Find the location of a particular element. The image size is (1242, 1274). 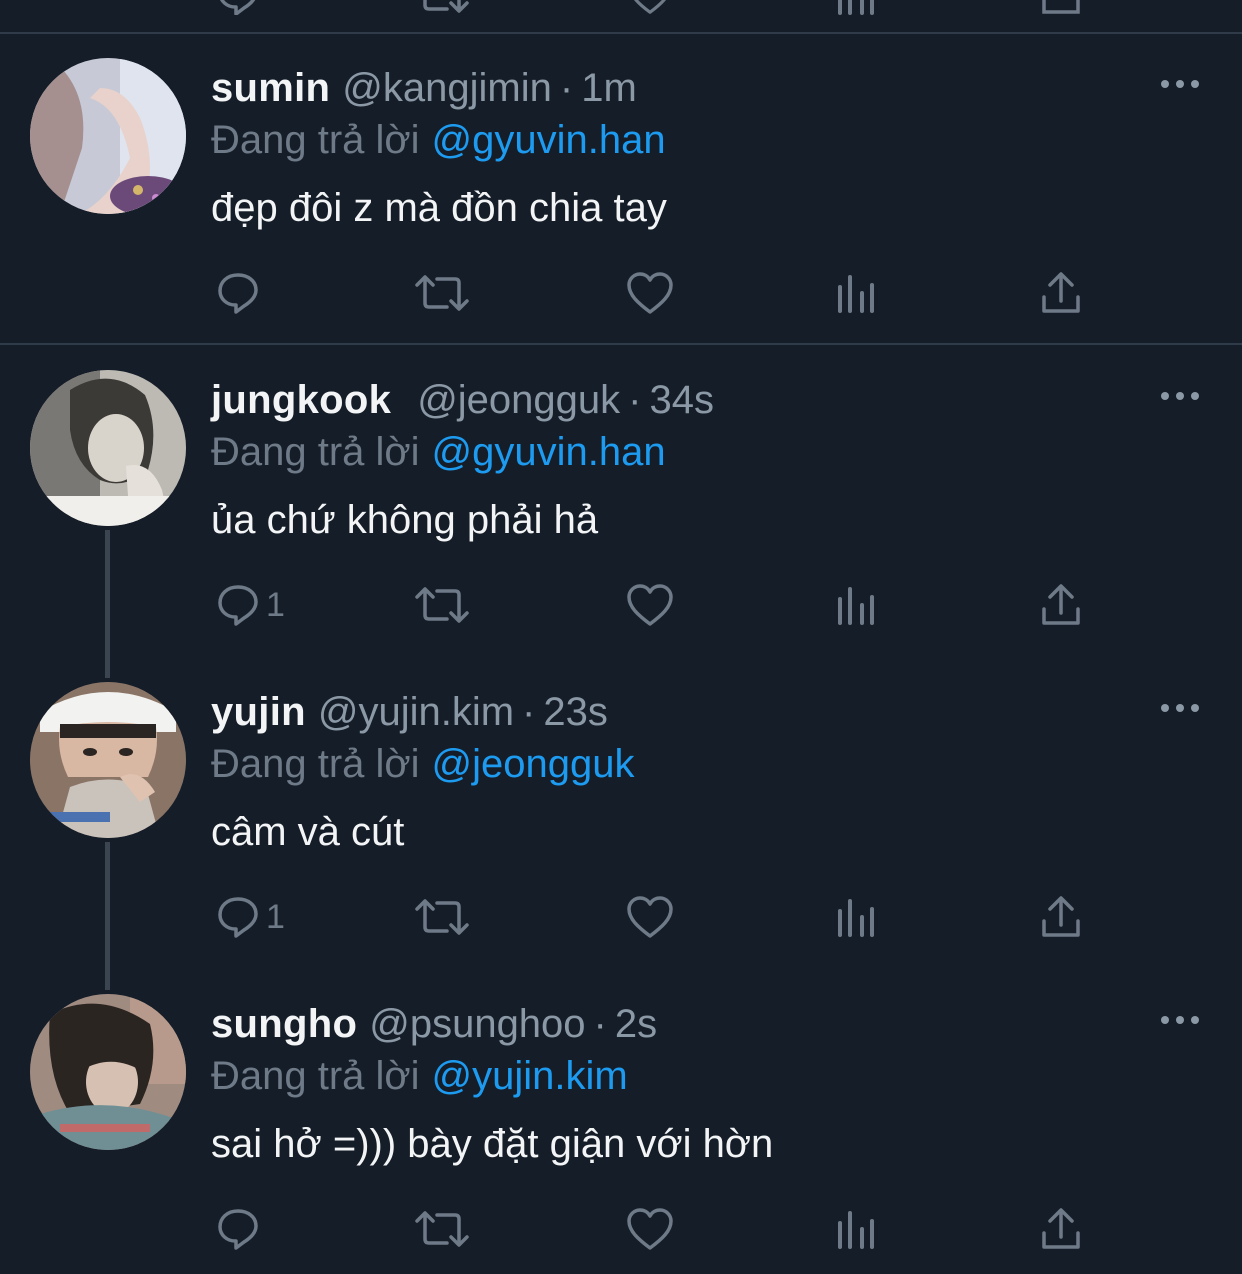

replying-to: Đang trả lời @jeongguk is located at coordinates (423, 764).